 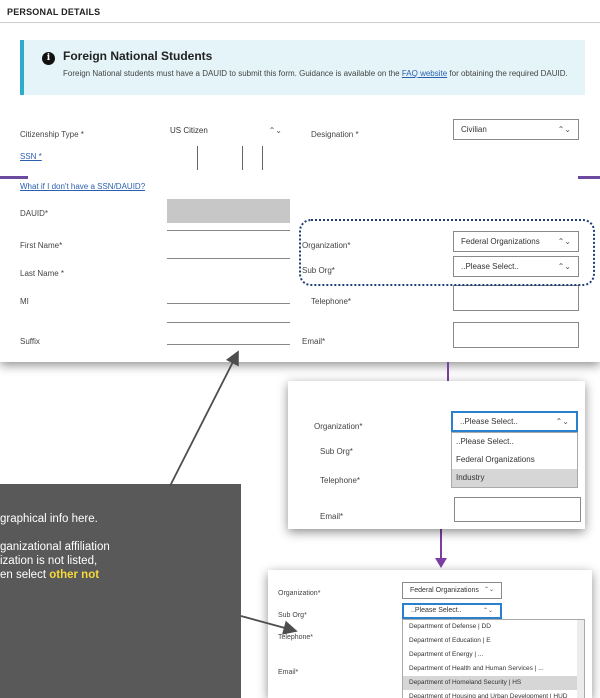 What do you see at coordinates (424, 73) in the screenshot?
I see `faq-website-link: FAQ website` at bounding box center [424, 73].